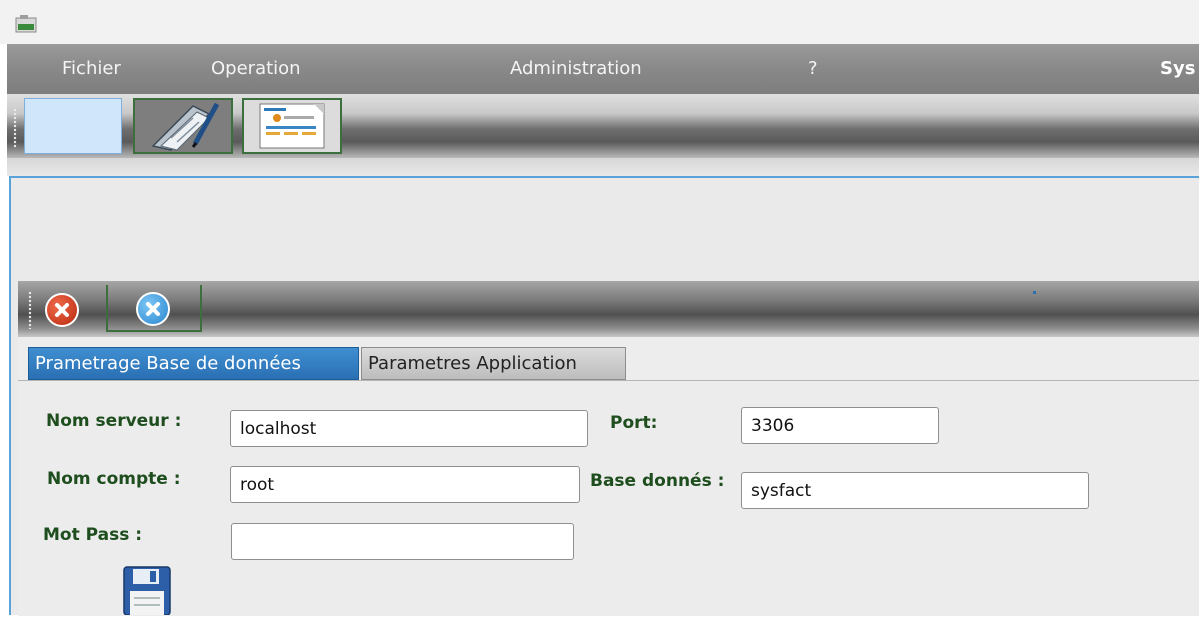 This screenshot has width=1199, height=619. I want to click on close-blue-button, so click(153, 309).